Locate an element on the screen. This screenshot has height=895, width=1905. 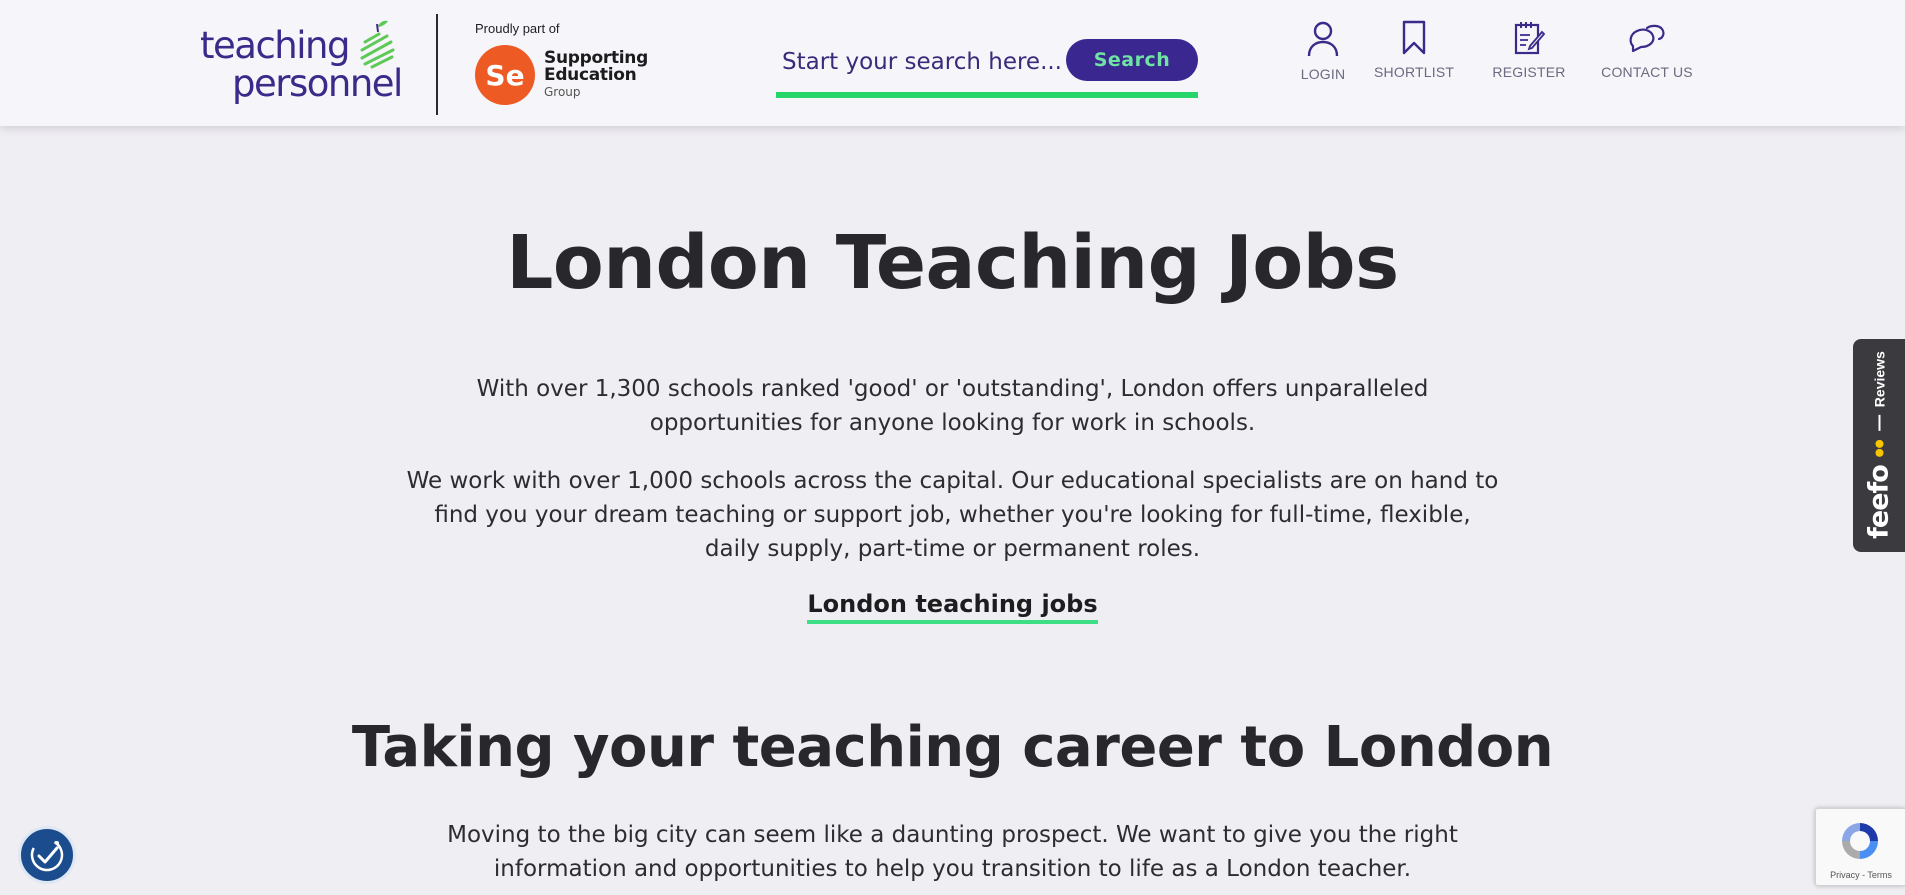
register-form-icon is located at coordinates (1530, 38).